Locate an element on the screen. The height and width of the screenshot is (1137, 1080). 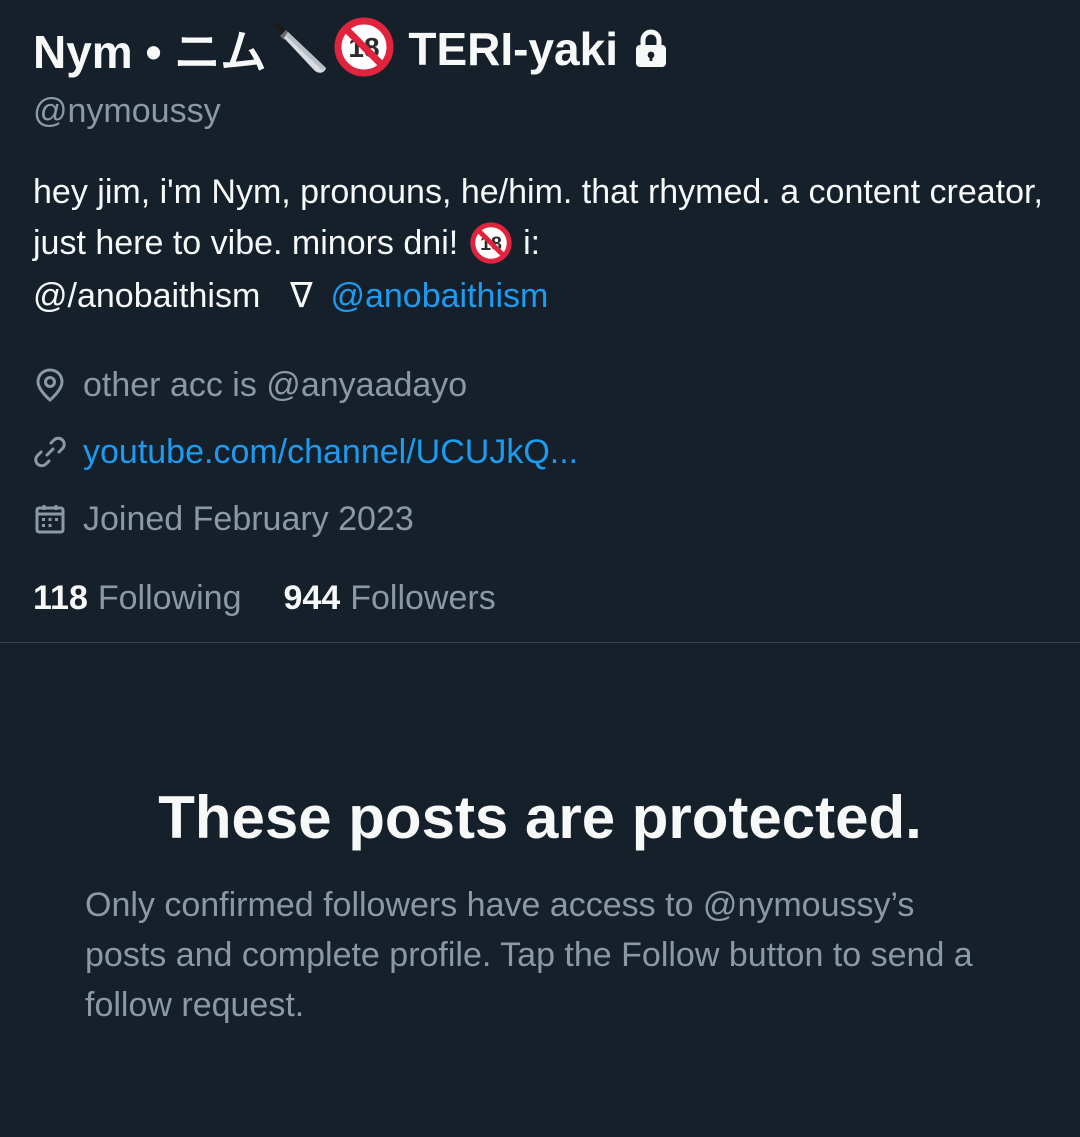
followers-label: Followers is located at coordinates (423, 597).